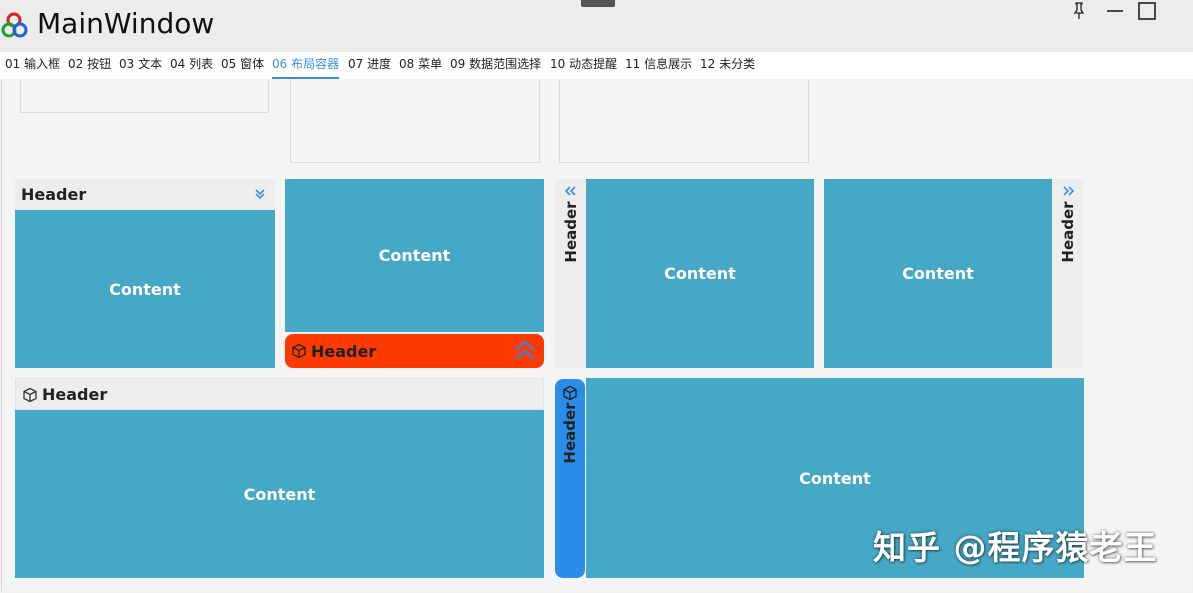  Describe the element at coordinates (596, 26) in the screenshot. I see `title-bar: MainWindow` at that location.